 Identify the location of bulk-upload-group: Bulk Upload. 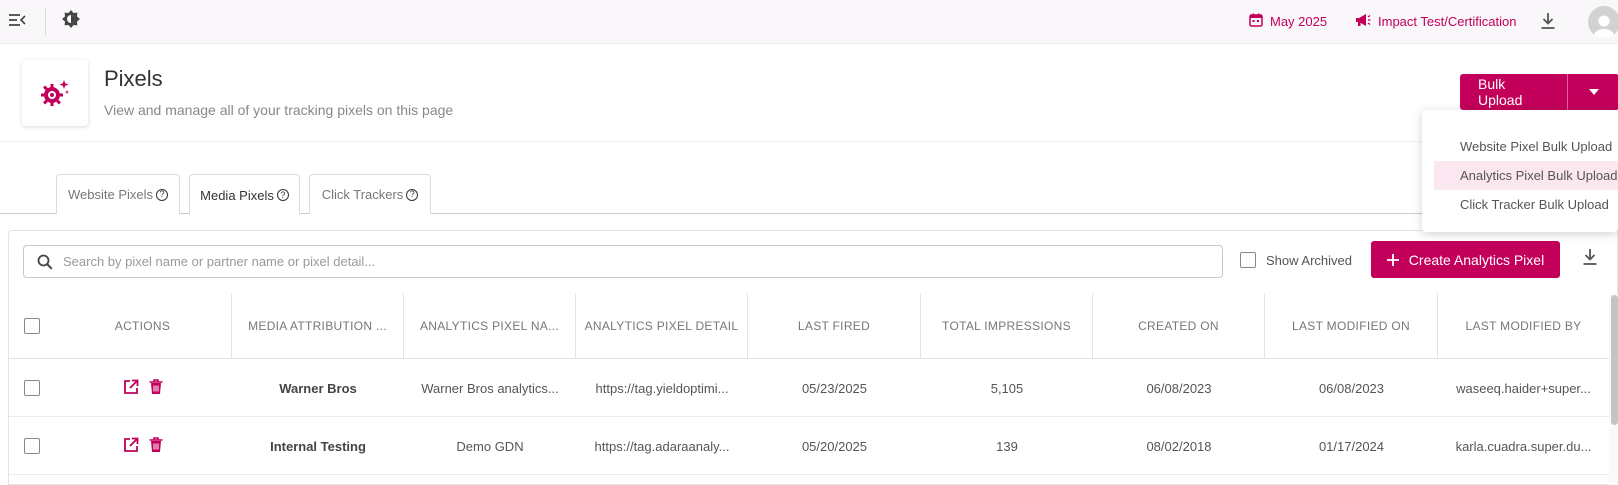
(1539, 92).